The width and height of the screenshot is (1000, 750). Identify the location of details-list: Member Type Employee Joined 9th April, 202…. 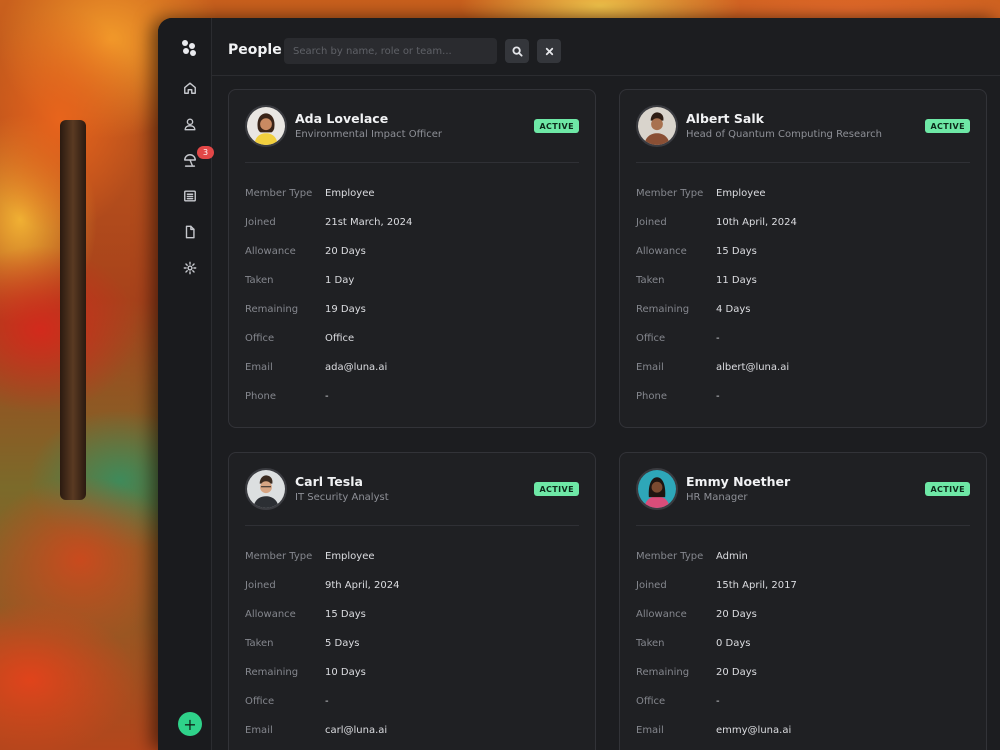
(412, 650).